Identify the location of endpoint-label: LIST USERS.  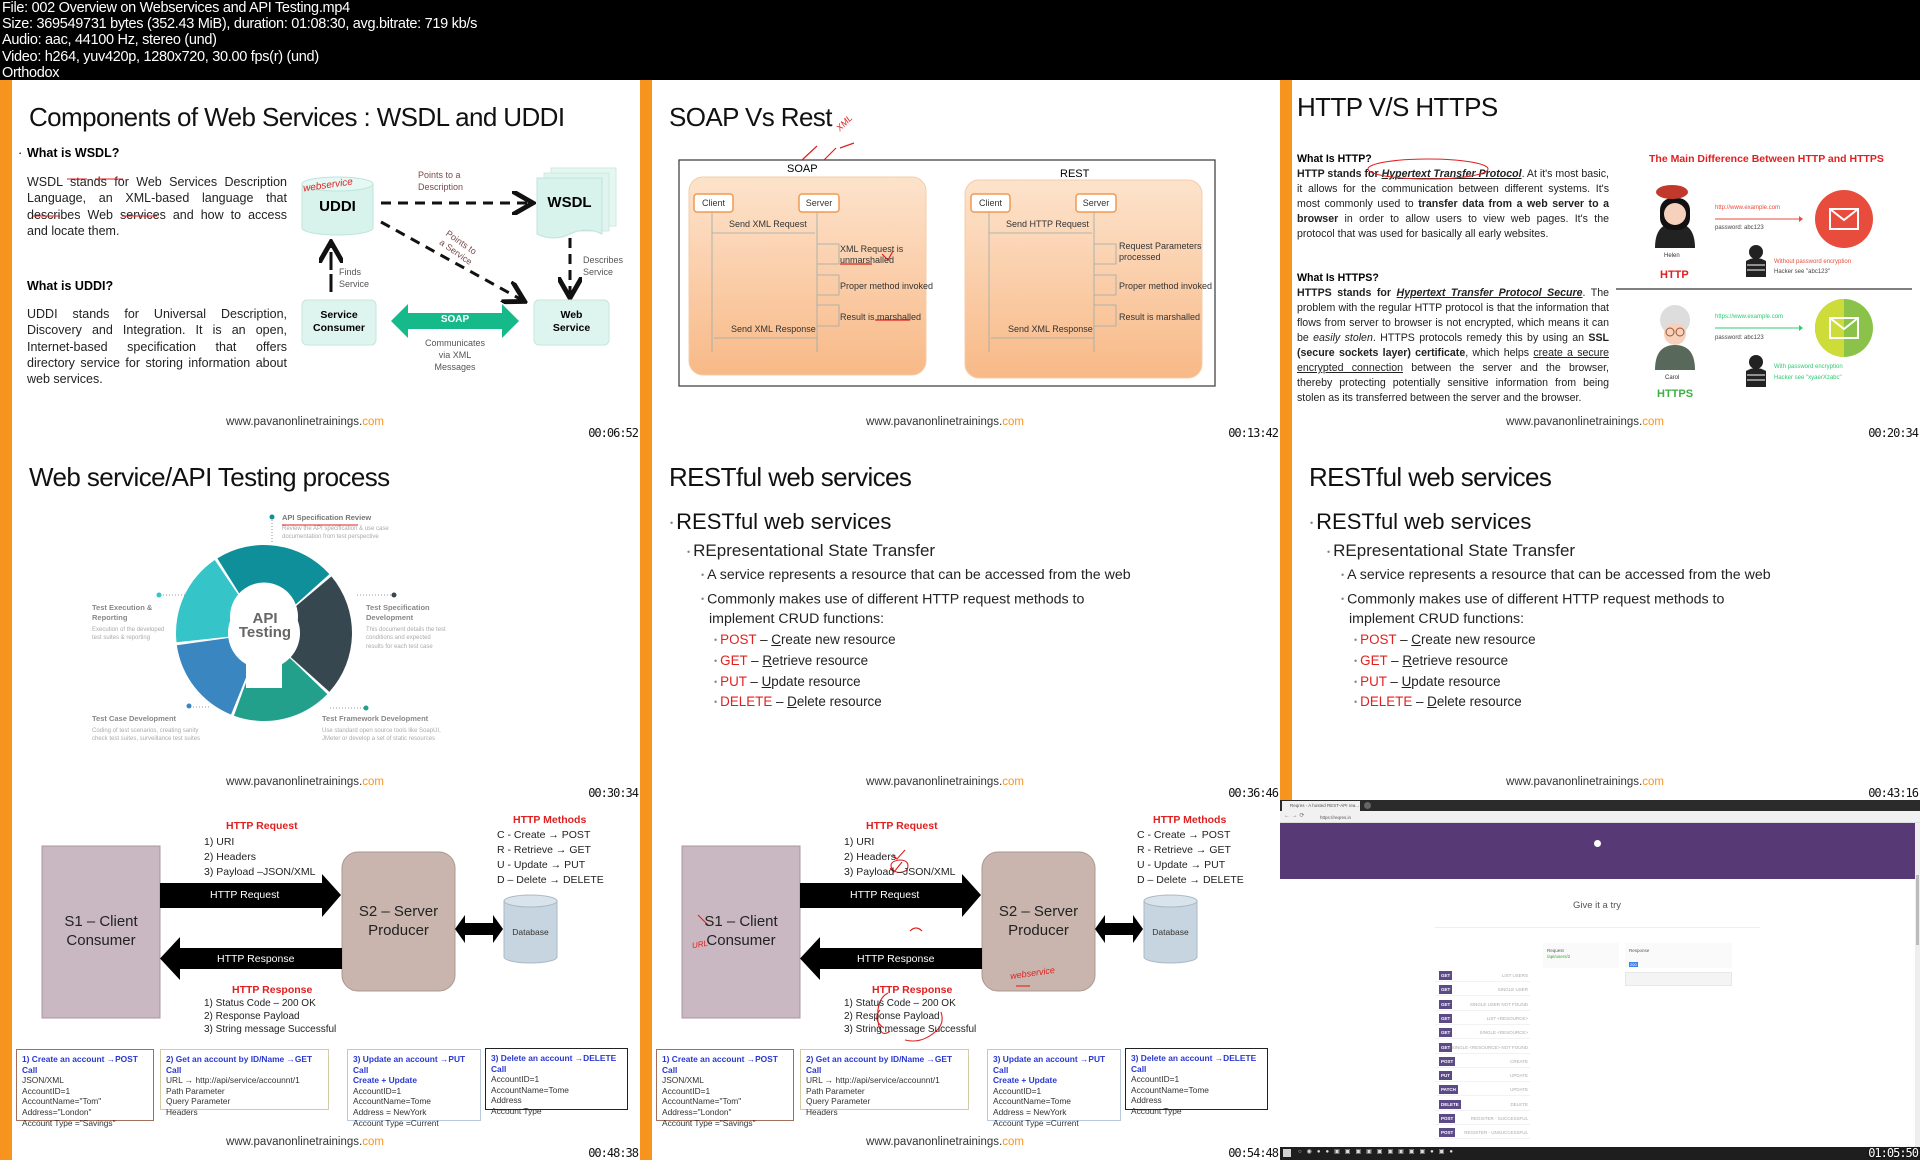
(1514, 975).